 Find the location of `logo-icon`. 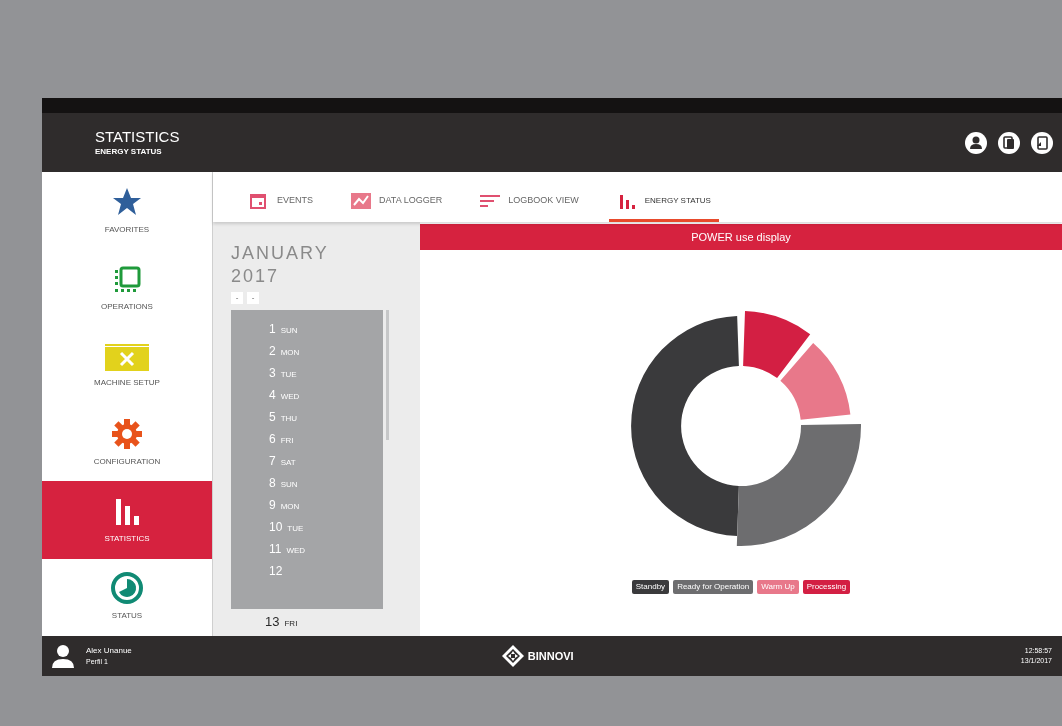

logo-icon is located at coordinates (512, 656).